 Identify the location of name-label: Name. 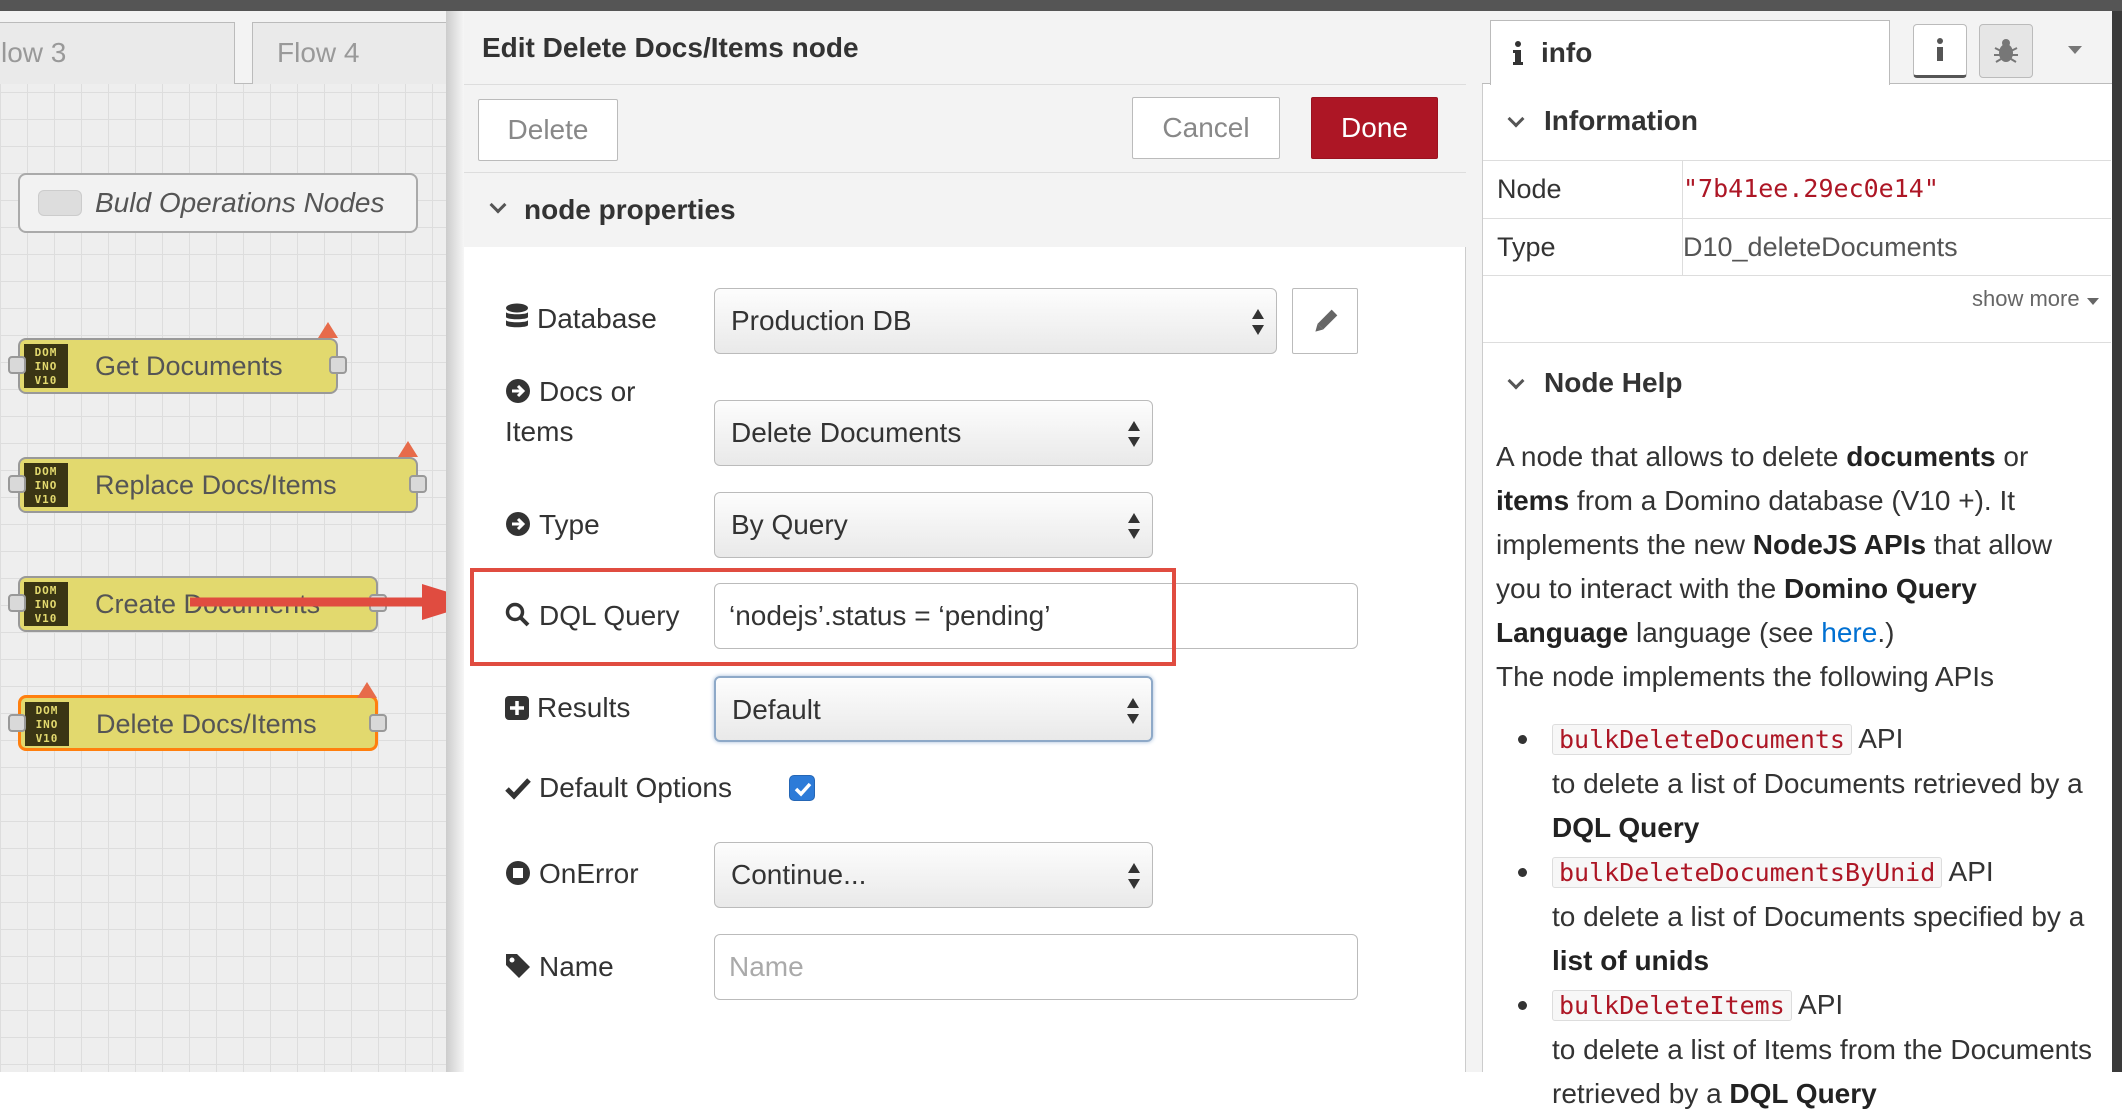
(559, 967).